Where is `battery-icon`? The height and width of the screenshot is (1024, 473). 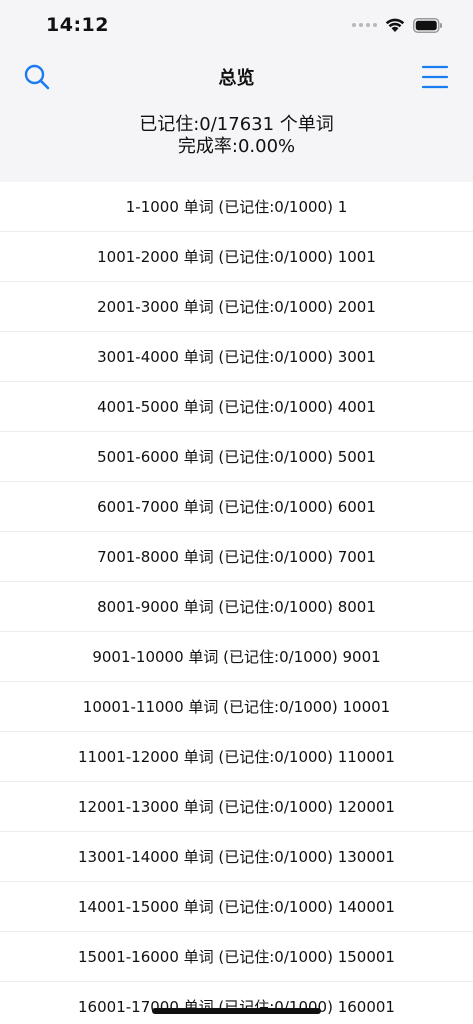
battery-icon is located at coordinates (427, 25).